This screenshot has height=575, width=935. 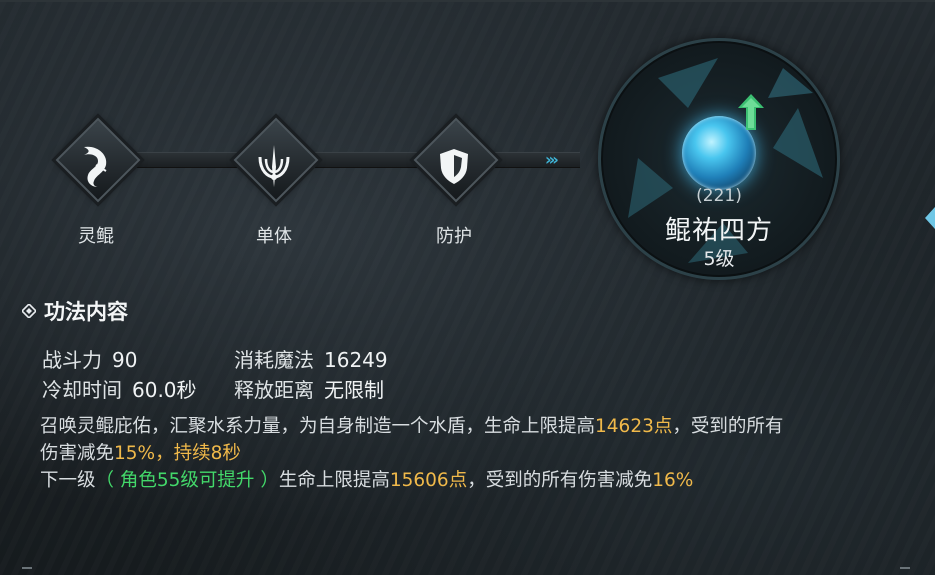 What do you see at coordinates (334, 480) in the screenshot?
I see `desc-text: 生命上限提高` at bounding box center [334, 480].